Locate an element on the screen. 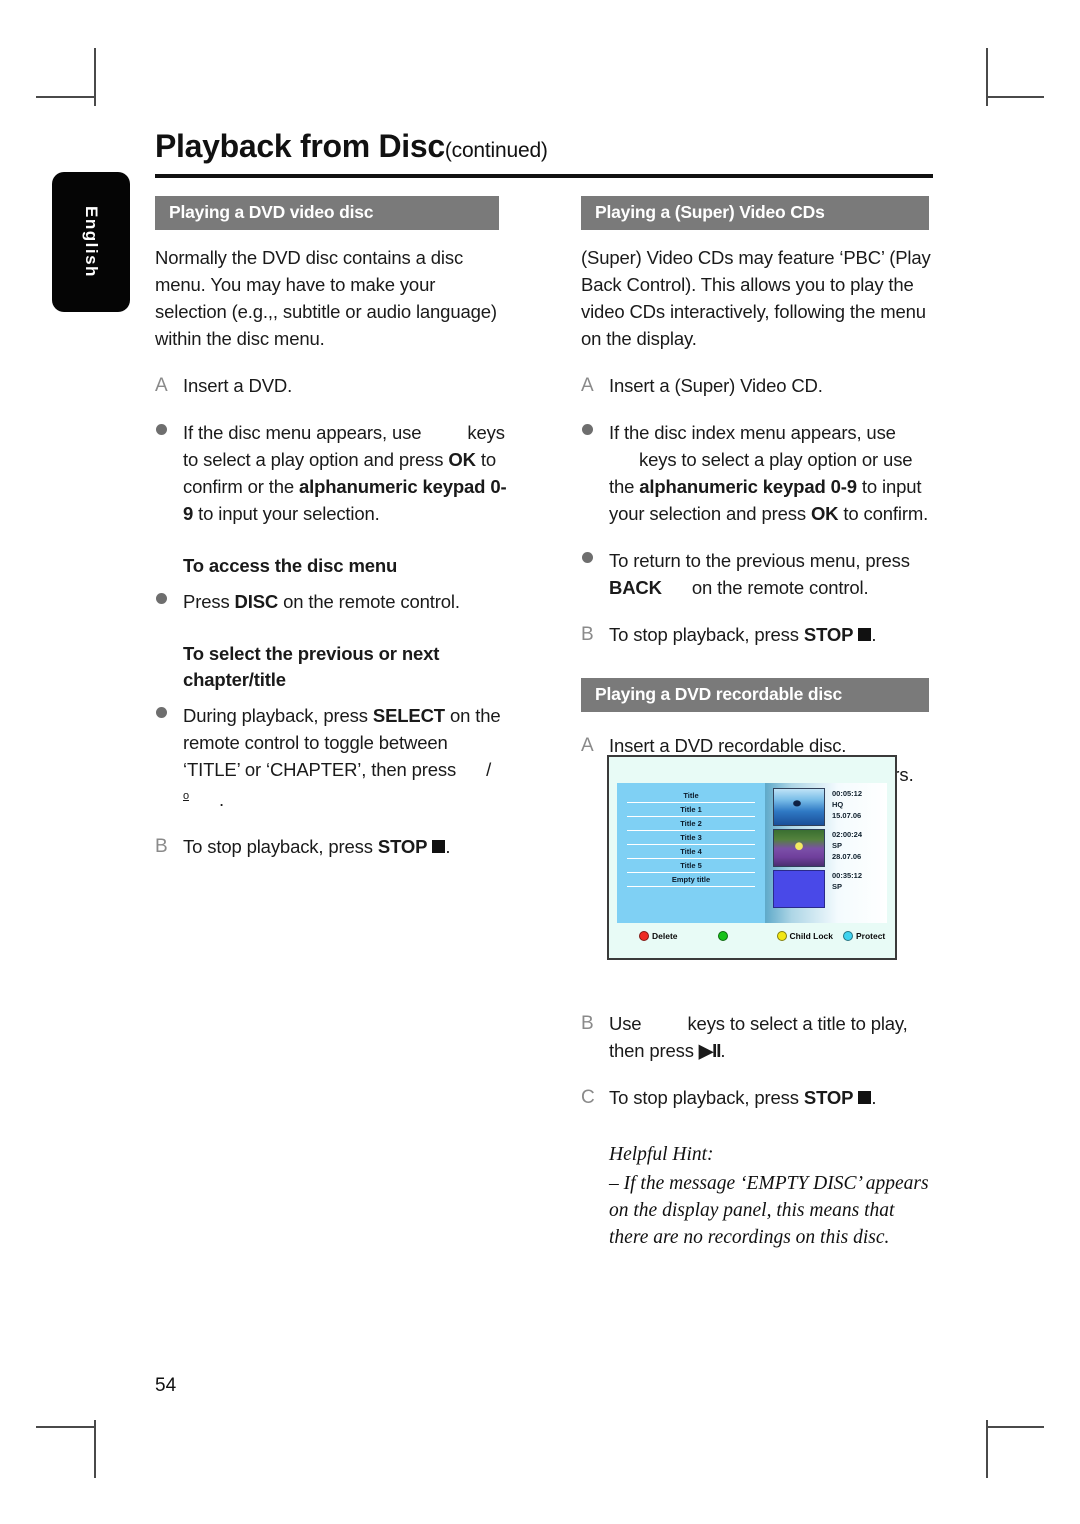  entry-time: 00:05:12 is located at coordinates (847, 793).